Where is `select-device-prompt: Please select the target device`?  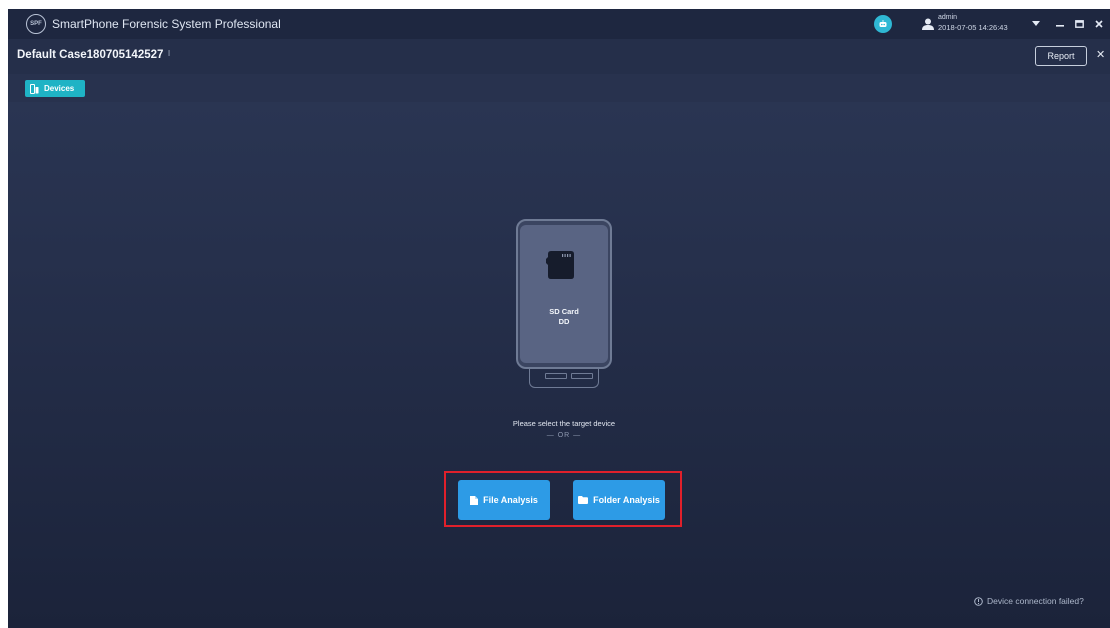 select-device-prompt: Please select the target device is located at coordinates (564, 423).